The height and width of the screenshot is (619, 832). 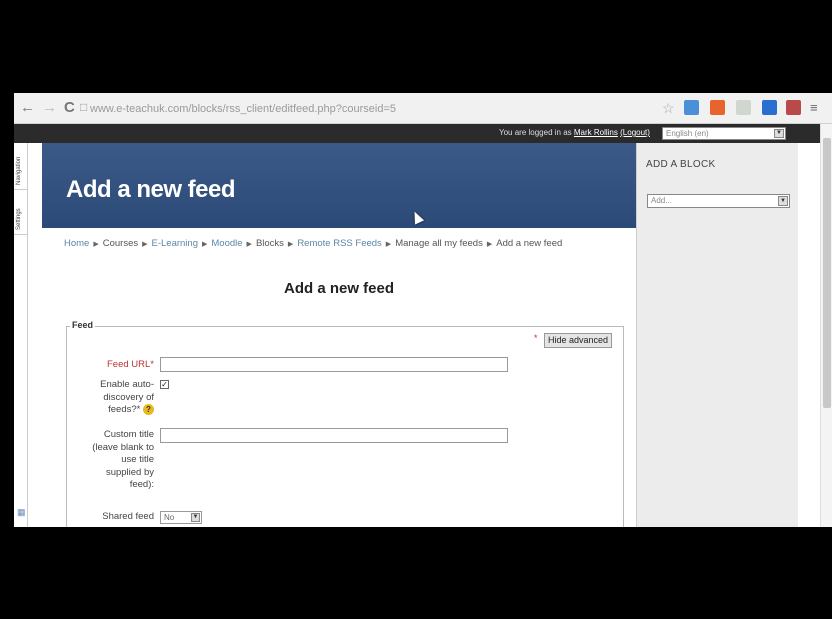 I want to click on reload-icon: C, so click(x=69, y=108).